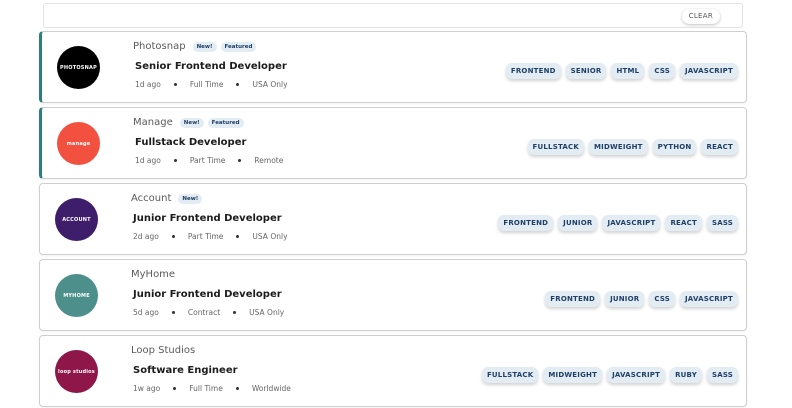 This screenshot has height=408, width=792. I want to click on company-logo: loop studios, so click(76, 371).